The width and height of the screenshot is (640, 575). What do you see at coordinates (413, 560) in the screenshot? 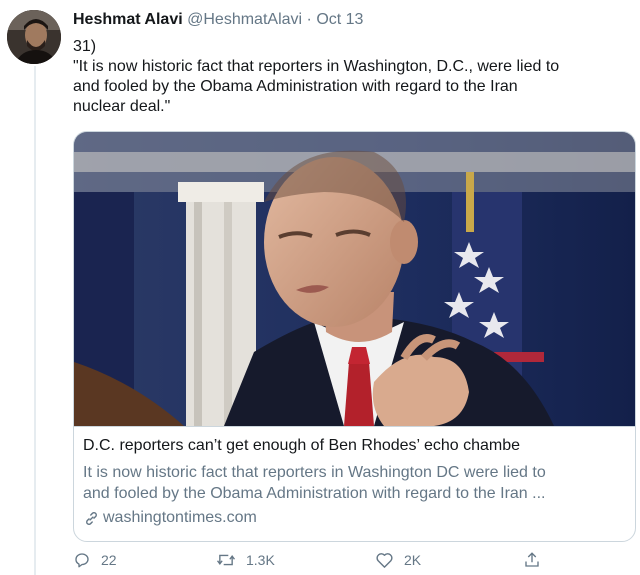
I see `like-count: 2K` at bounding box center [413, 560].